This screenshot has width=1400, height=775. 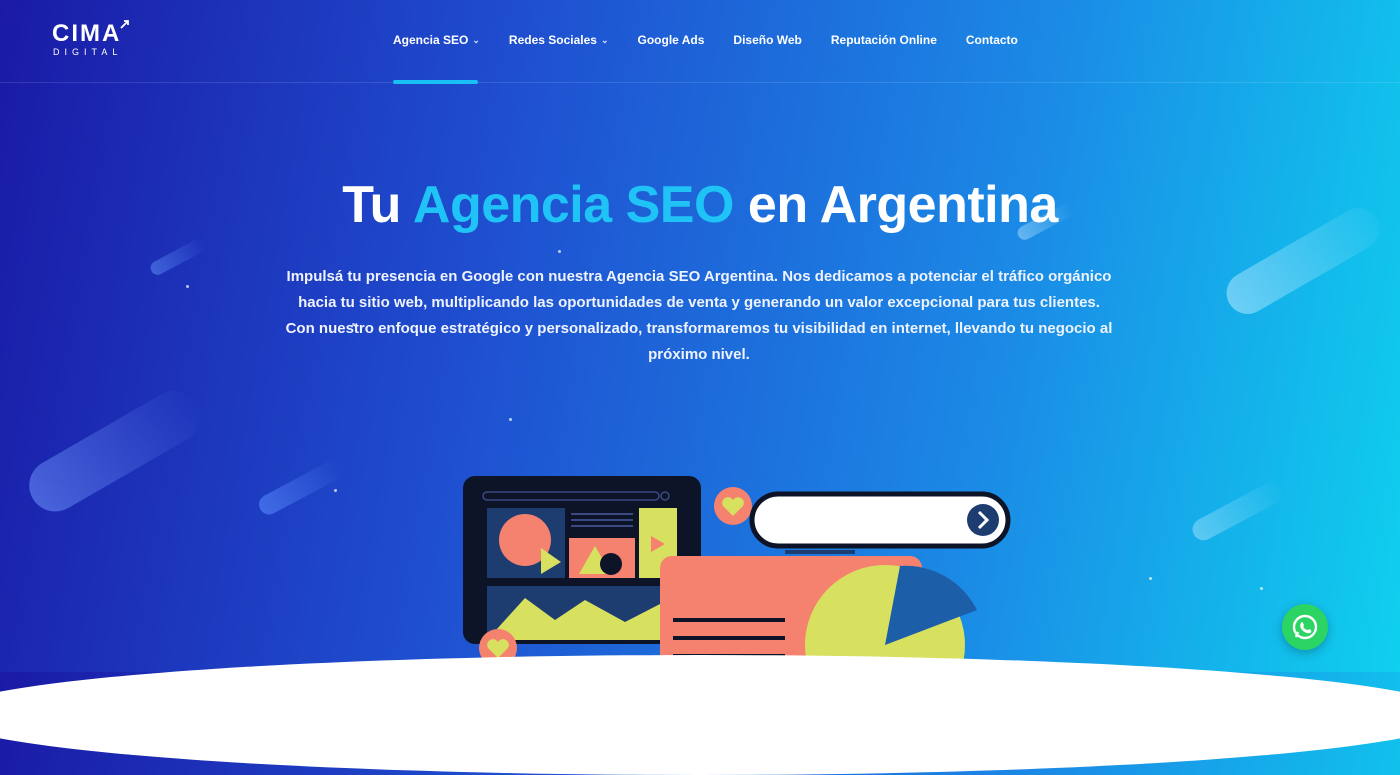 What do you see at coordinates (371, 205) in the screenshot?
I see `hero-title-part1: Tu` at bounding box center [371, 205].